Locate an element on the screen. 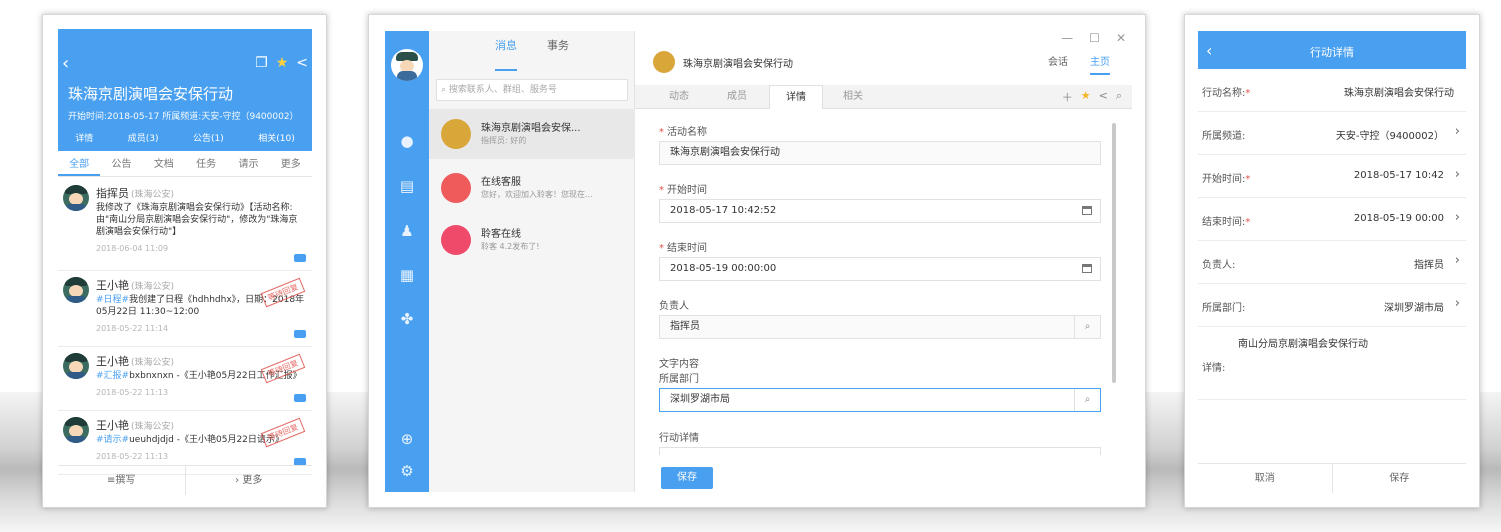 The image size is (1501, 532). detail-row-start-time: 开始时间:* 2018-05-17 10:42 › is located at coordinates (1332, 176).